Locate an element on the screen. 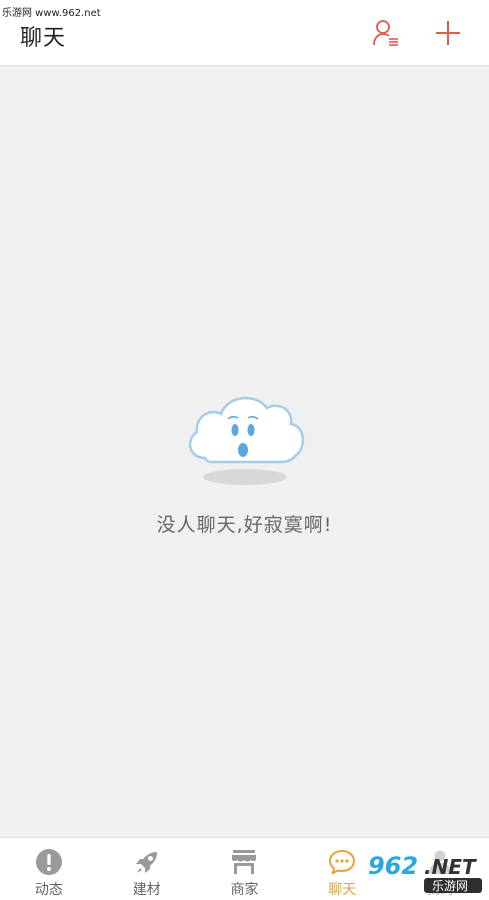 This screenshot has height=900, width=489. chat-bubble-icon is located at coordinates (342, 862).